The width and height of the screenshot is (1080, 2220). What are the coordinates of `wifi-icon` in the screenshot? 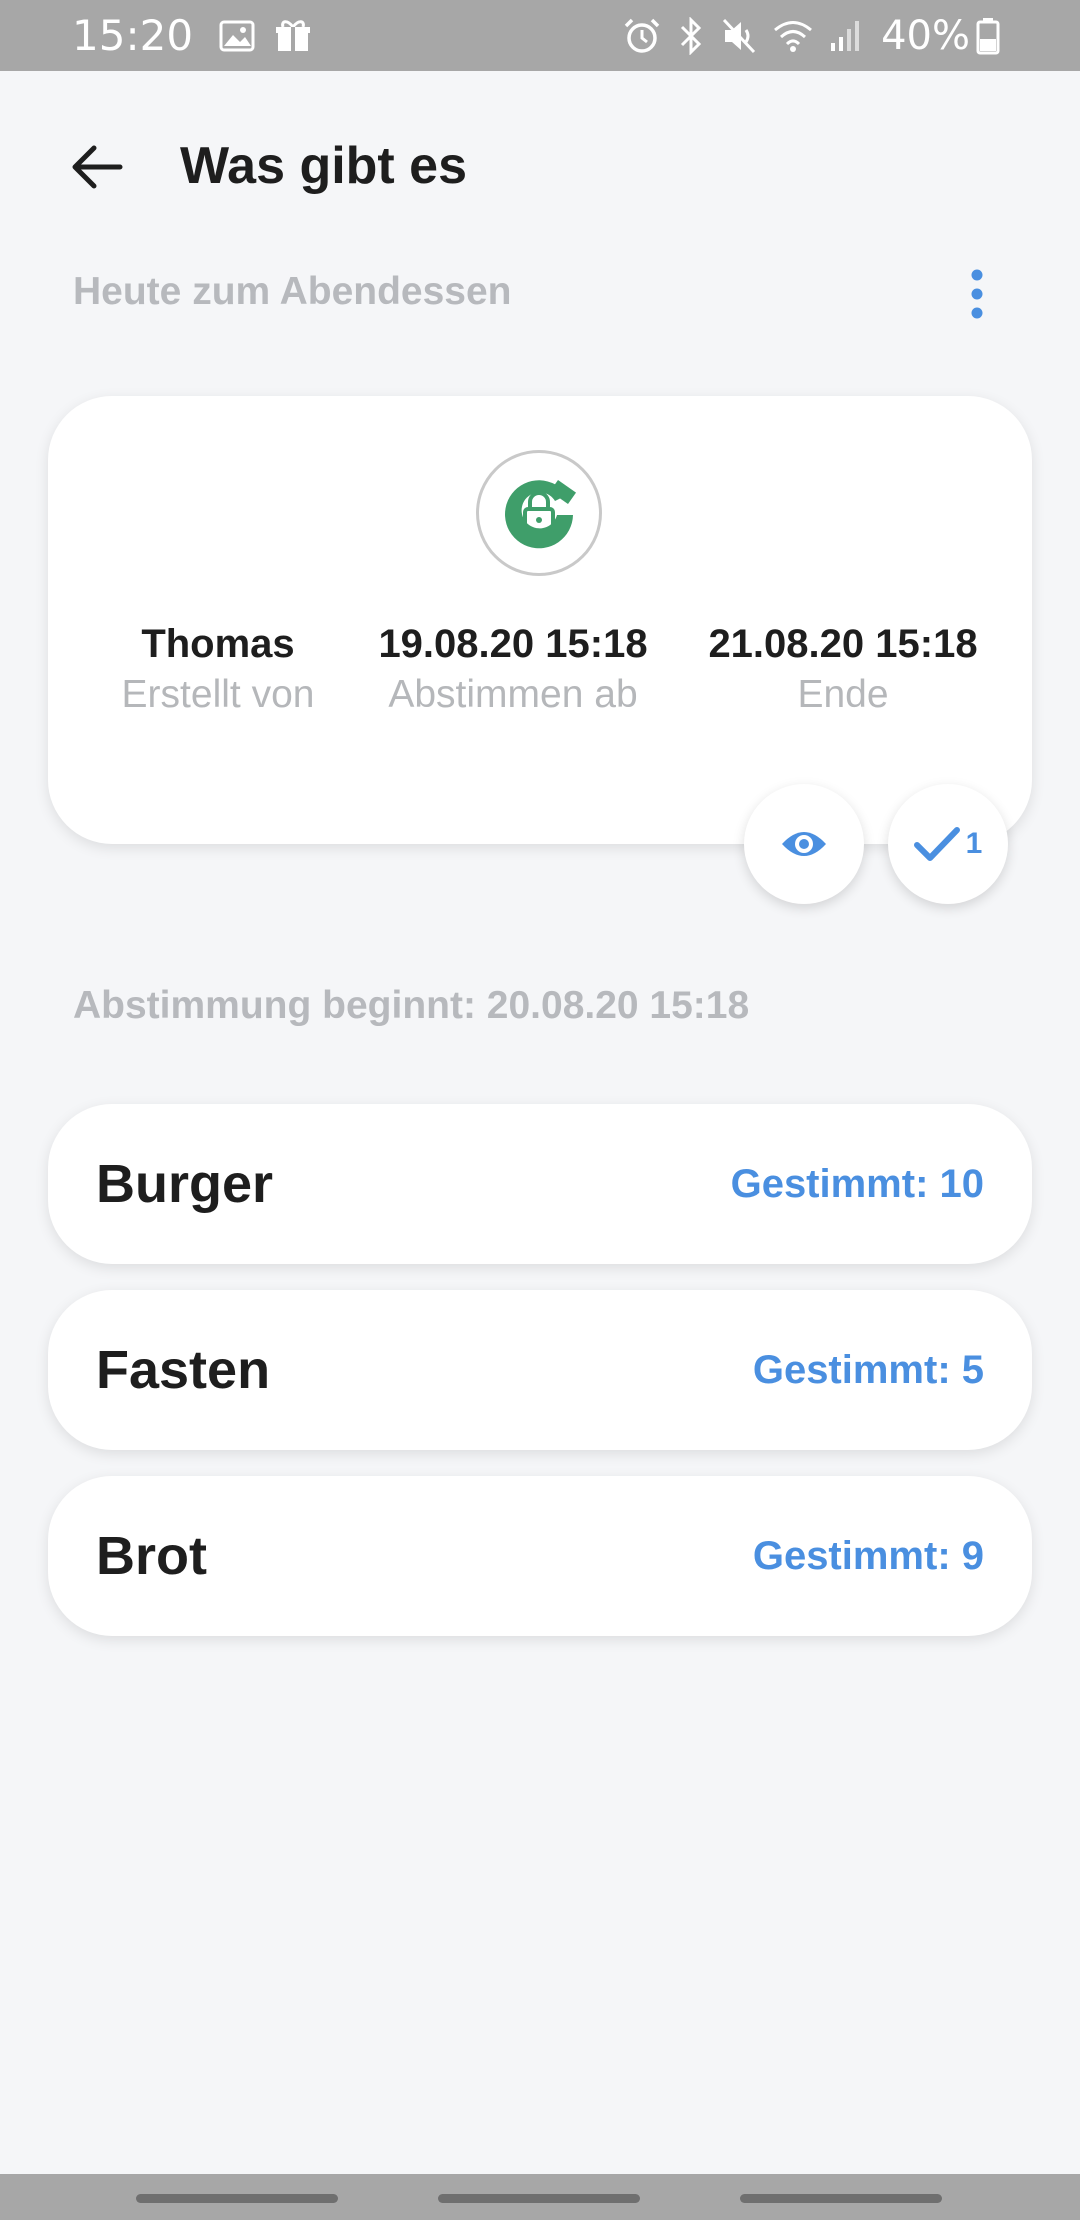 It's located at (793, 36).